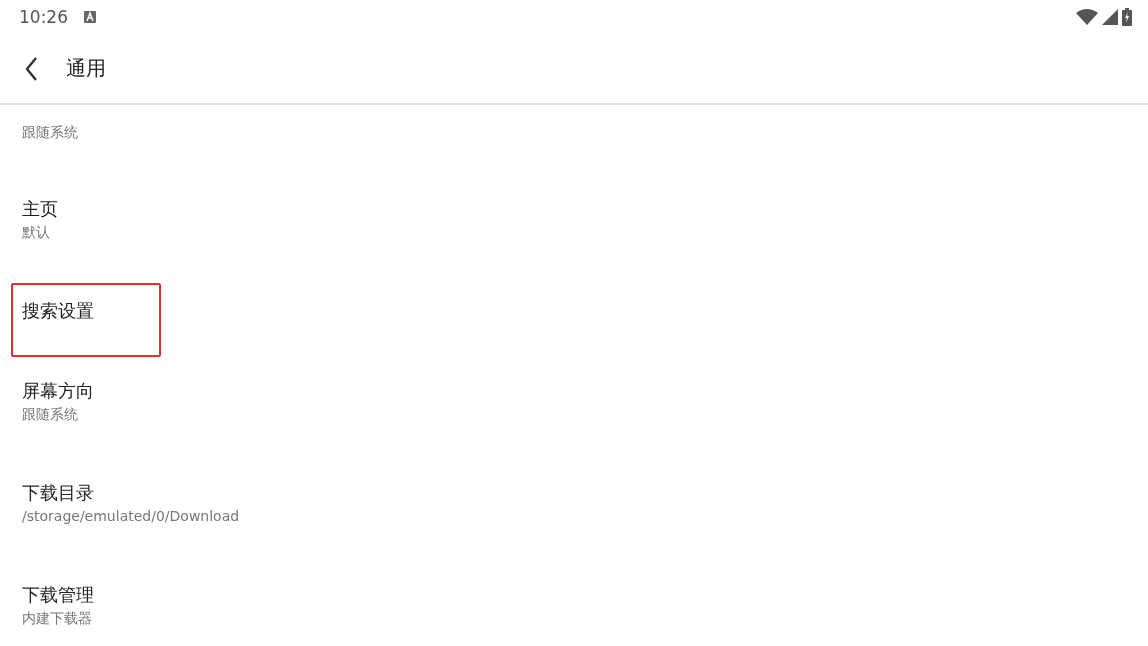 The width and height of the screenshot is (1148, 646). I want to click on item-subtitle: 内建下载器, so click(57, 618).